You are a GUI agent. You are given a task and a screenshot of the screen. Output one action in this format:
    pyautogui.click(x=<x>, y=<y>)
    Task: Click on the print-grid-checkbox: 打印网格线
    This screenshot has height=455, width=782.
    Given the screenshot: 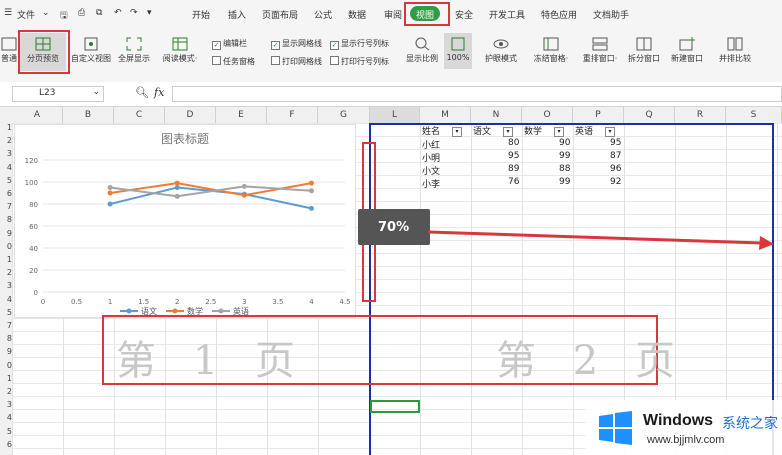 What is the action you would take?
    pyautogui.click(x=296, y=61)
    